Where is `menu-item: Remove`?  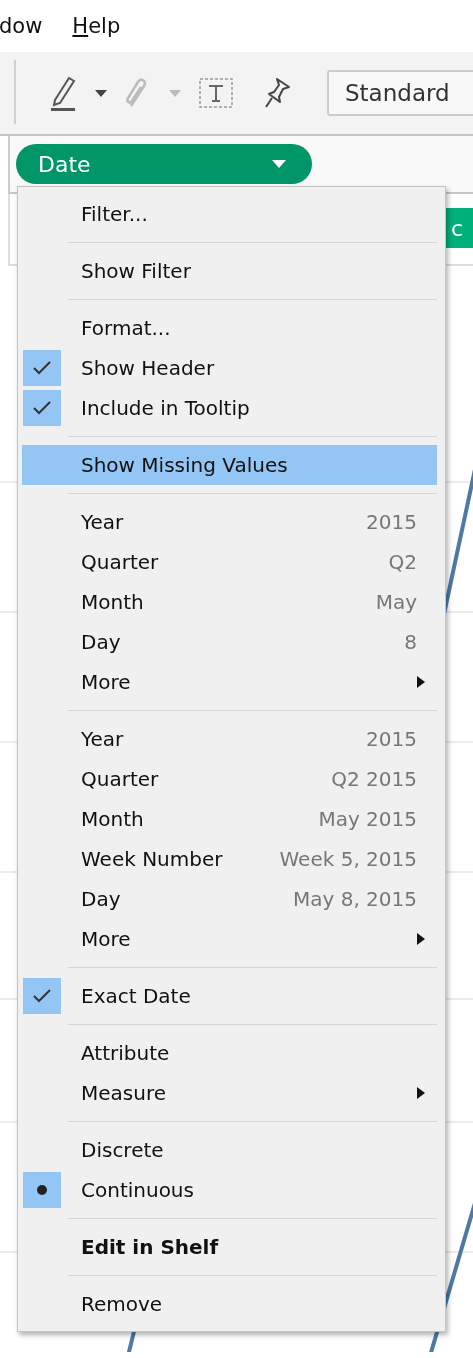
menu-item: Remove is located at coordinates (229, 1304).